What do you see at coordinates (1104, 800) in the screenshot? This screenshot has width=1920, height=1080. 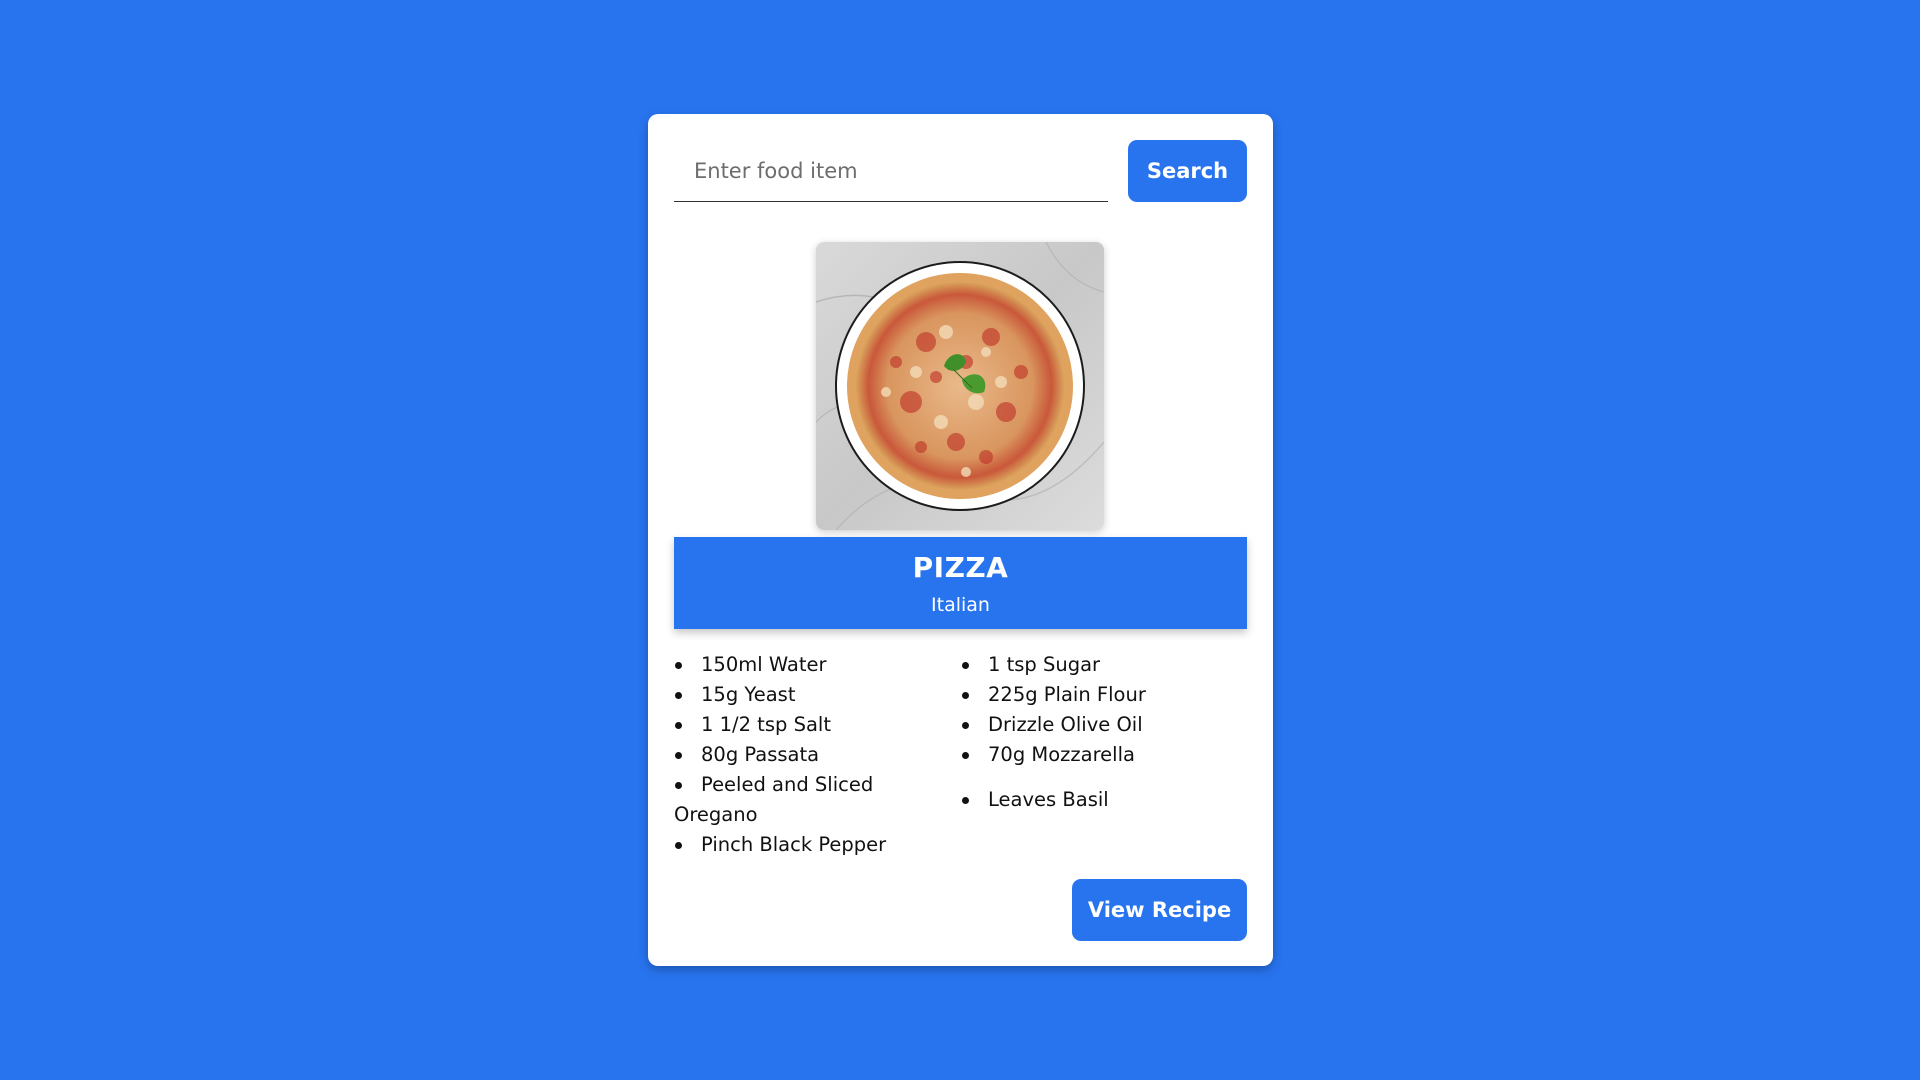 I see `ingredient-item: Leaves Basil` at bounding box center [1104, 800].